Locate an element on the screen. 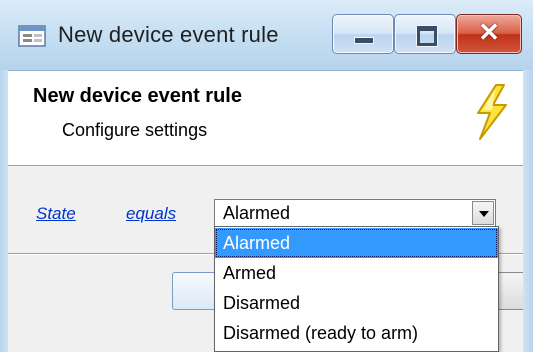 Image resolution: width=533 pixels, height=352 pixels. maximize-button is located at coordinates (425, 34).